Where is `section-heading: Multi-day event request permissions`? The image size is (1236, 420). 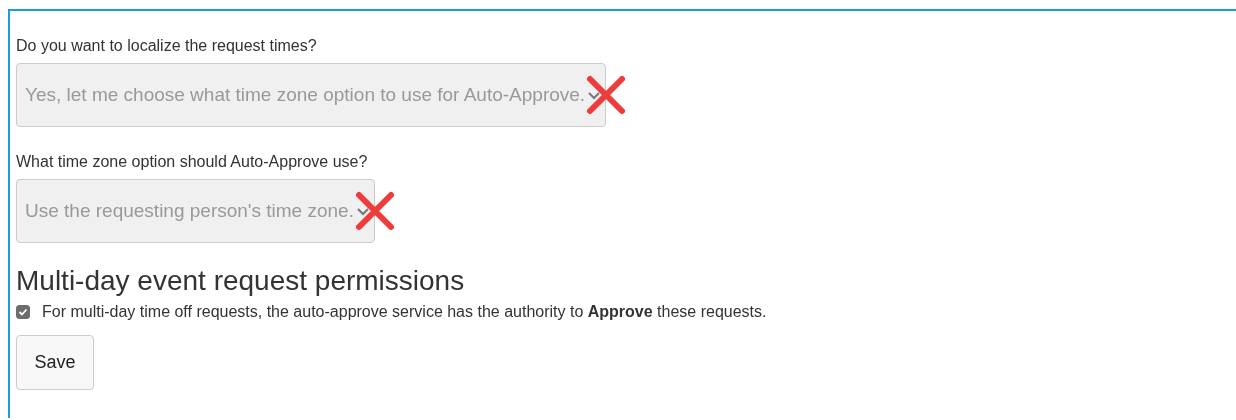
section-heading: Multi-day event request permissions is located at coordinates (241, 281).